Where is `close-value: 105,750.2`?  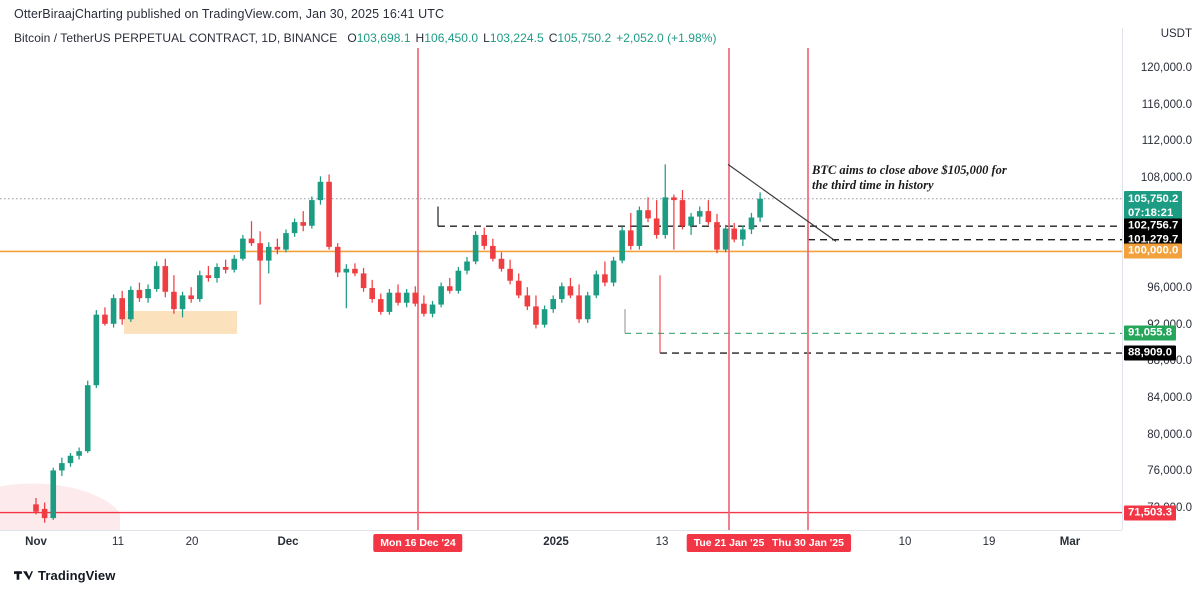
close-value: 105,750.2 is located at coordinates (584, 38).